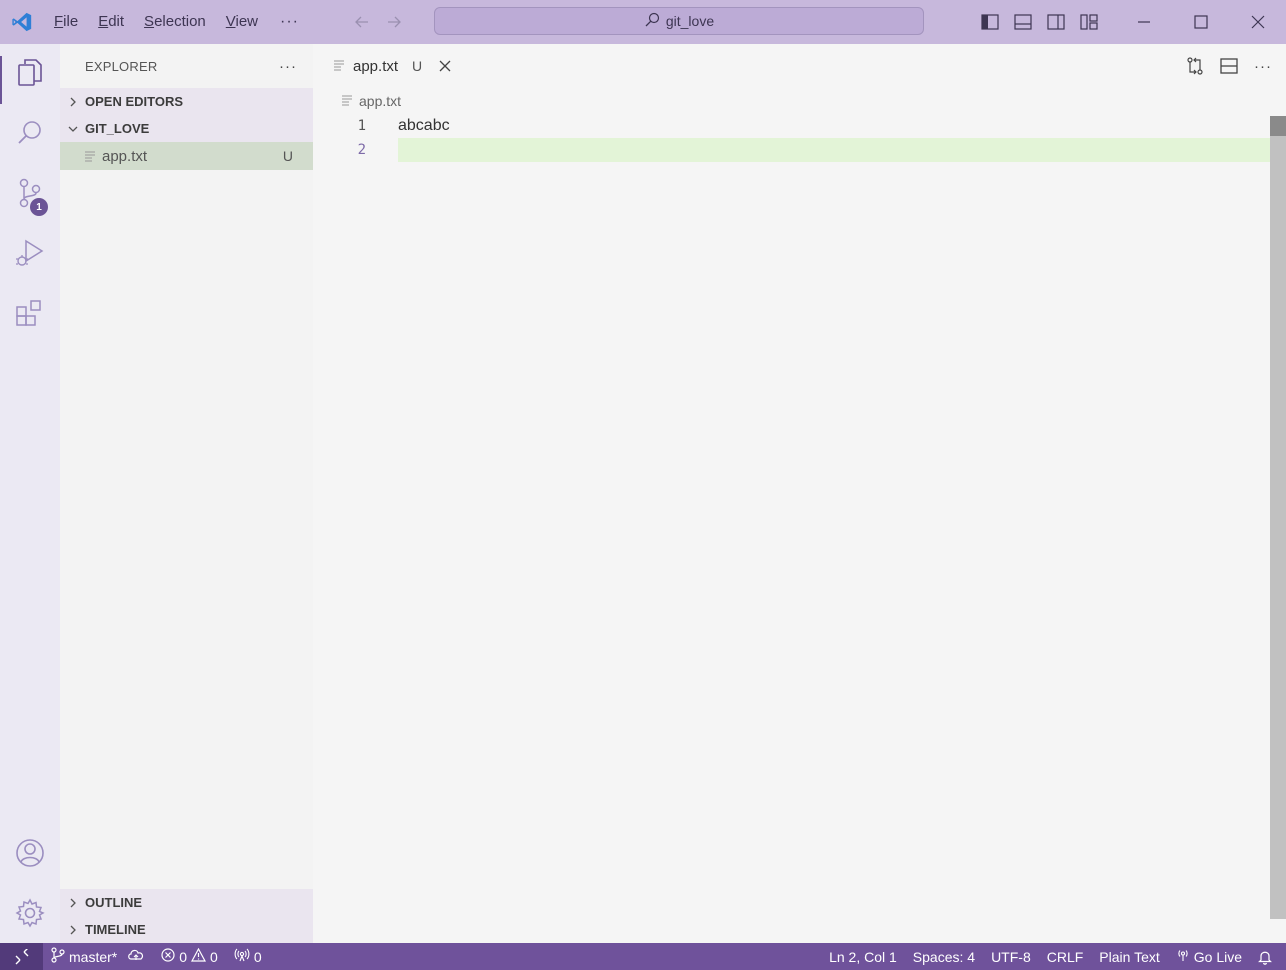 The image size is (1286, 970). I want to click on timeline-section: TIMELINE, so click(186, 929).